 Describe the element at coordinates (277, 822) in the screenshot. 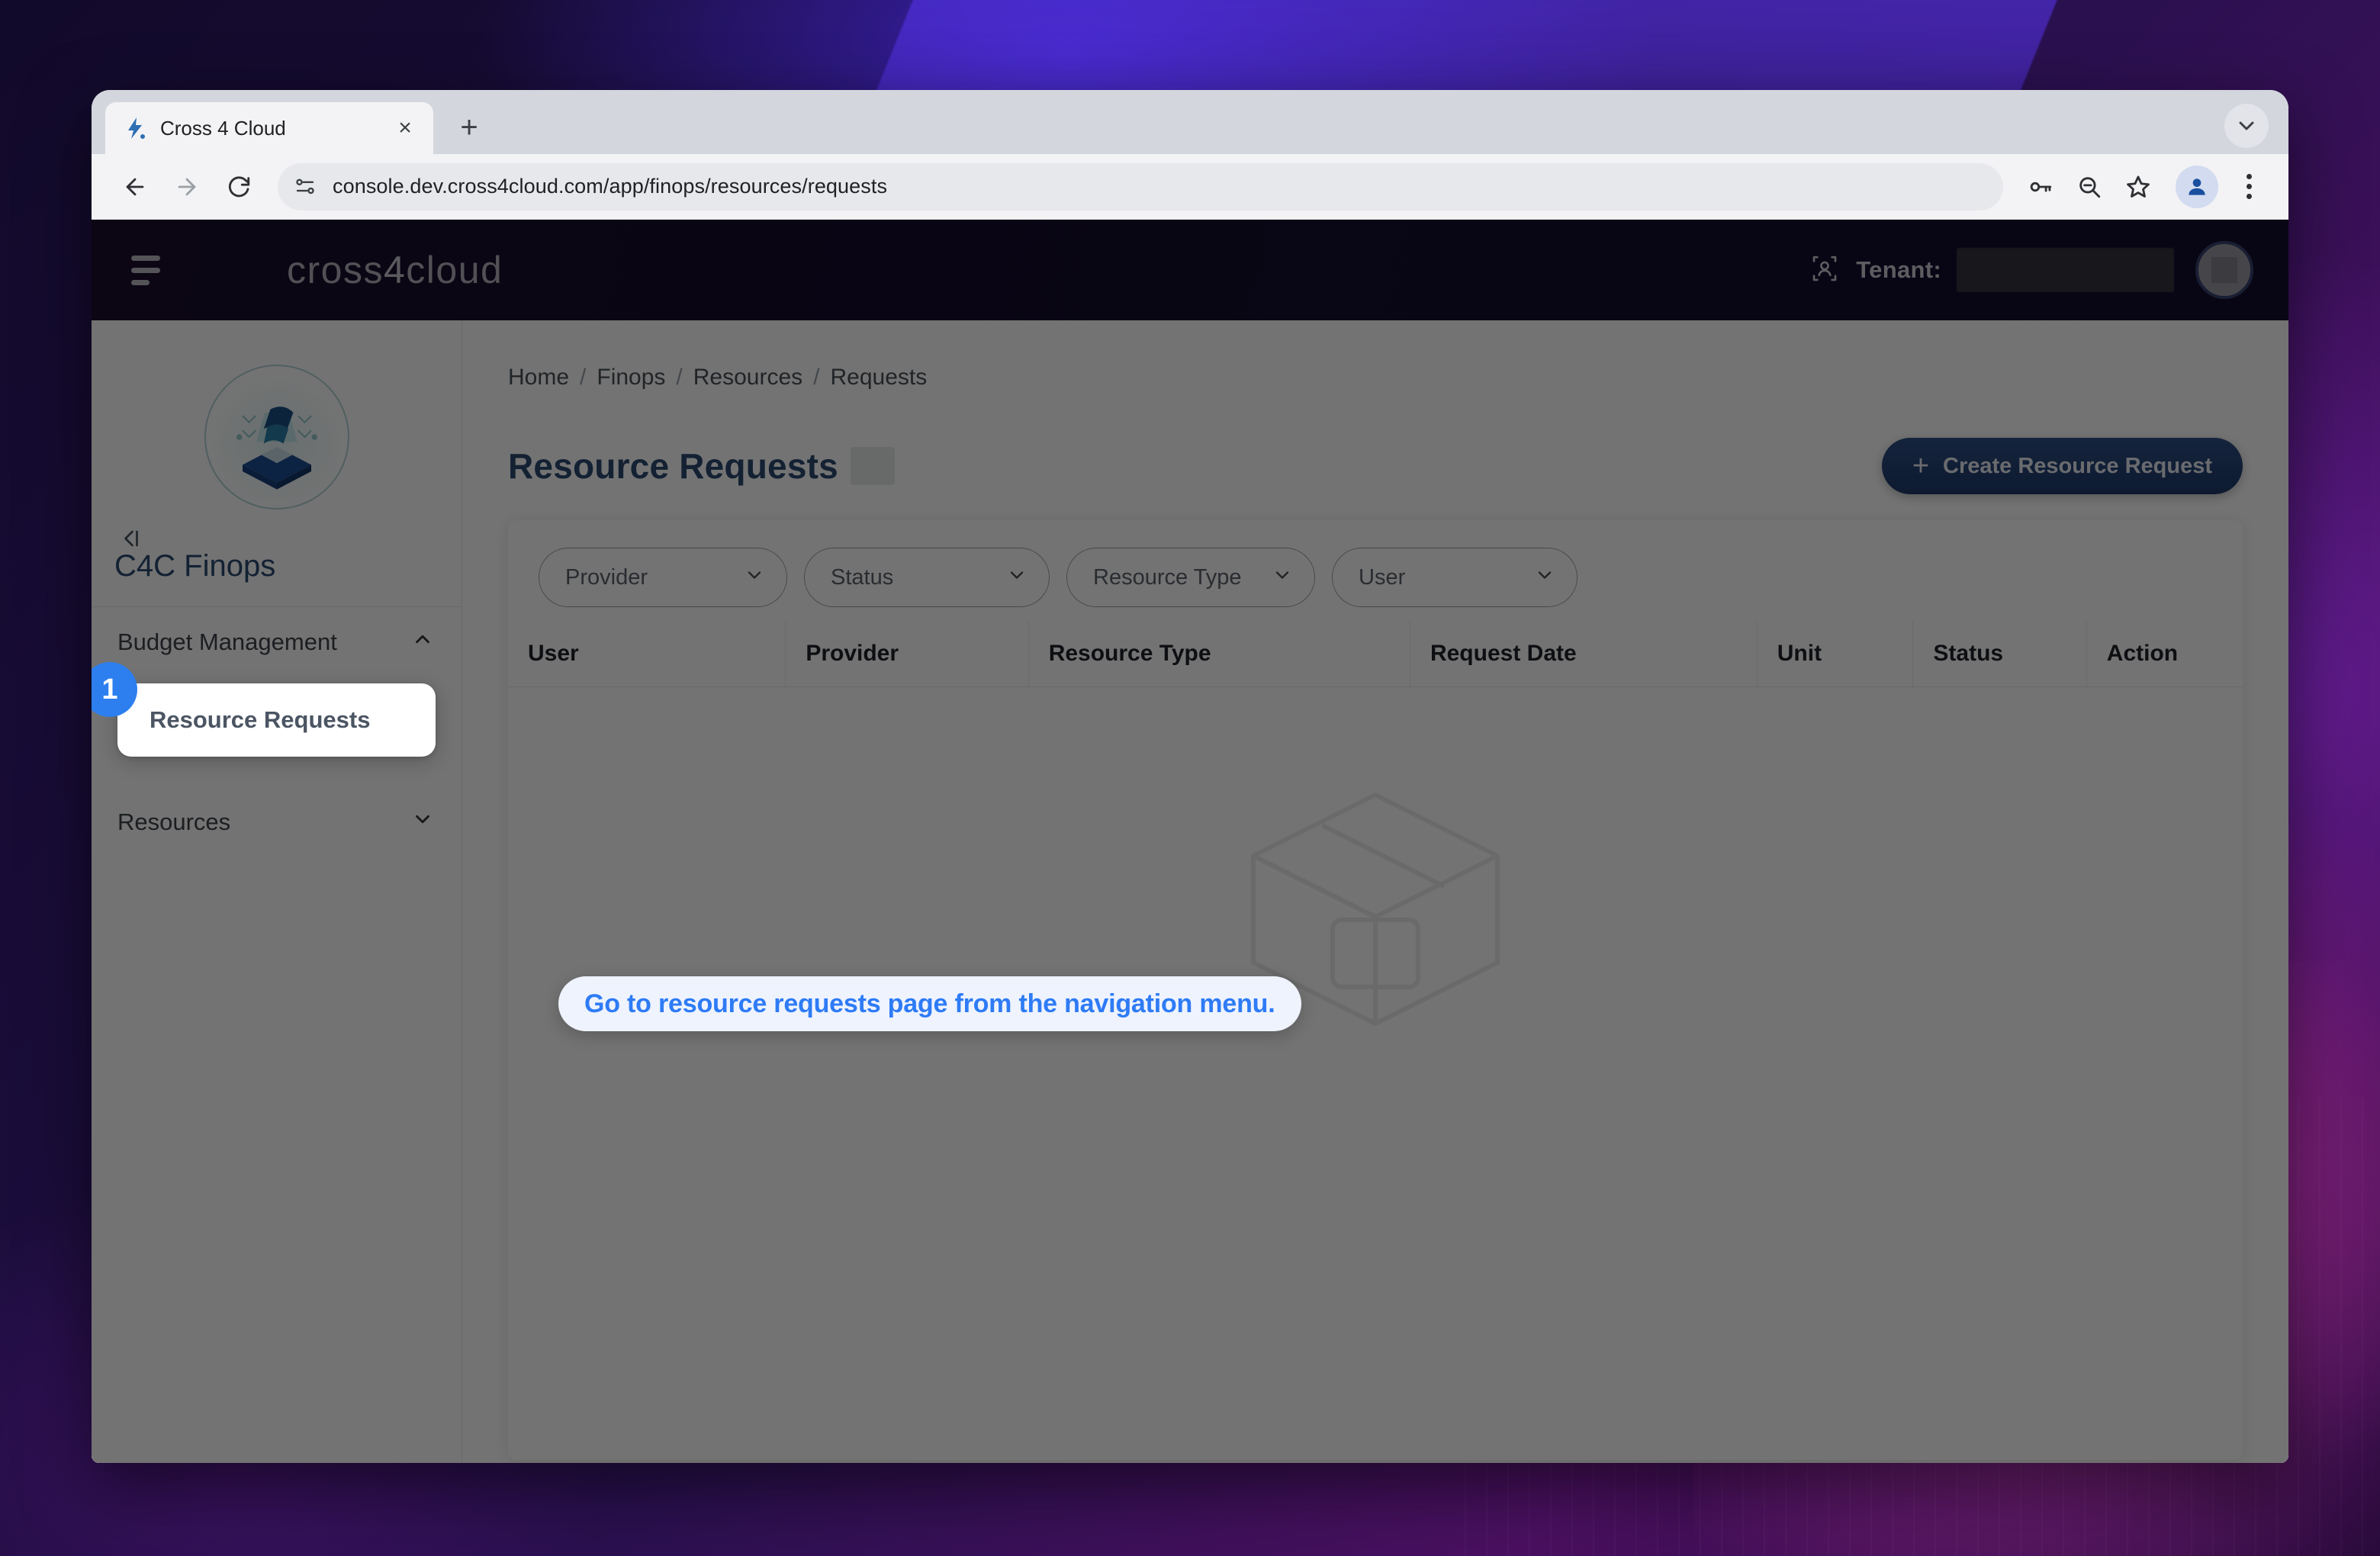

I see `sidebar-item-resources: Resources` at that location.